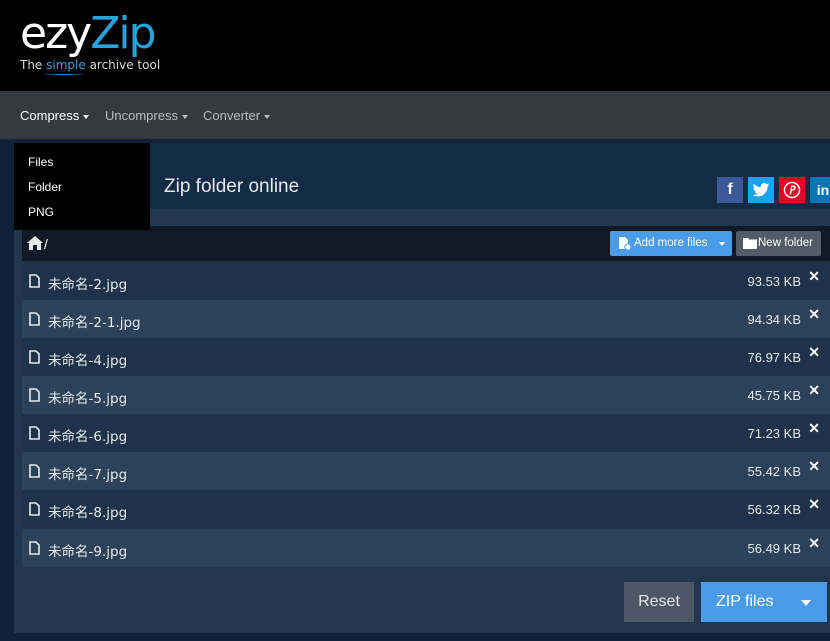  I want to click on zip-files-button: ZIP files, so click(764, 602).